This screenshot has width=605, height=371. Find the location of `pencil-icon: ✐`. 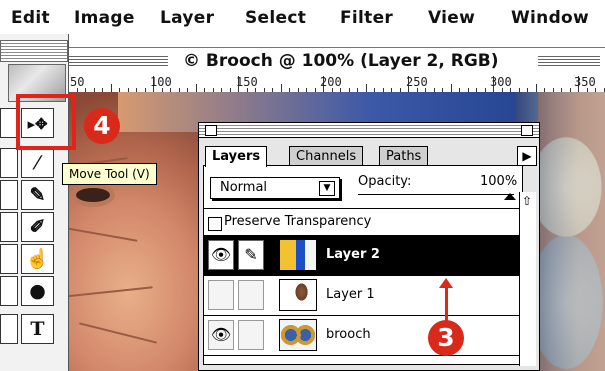

pencil-icon: ✐ is located at coordinates (37, 227).